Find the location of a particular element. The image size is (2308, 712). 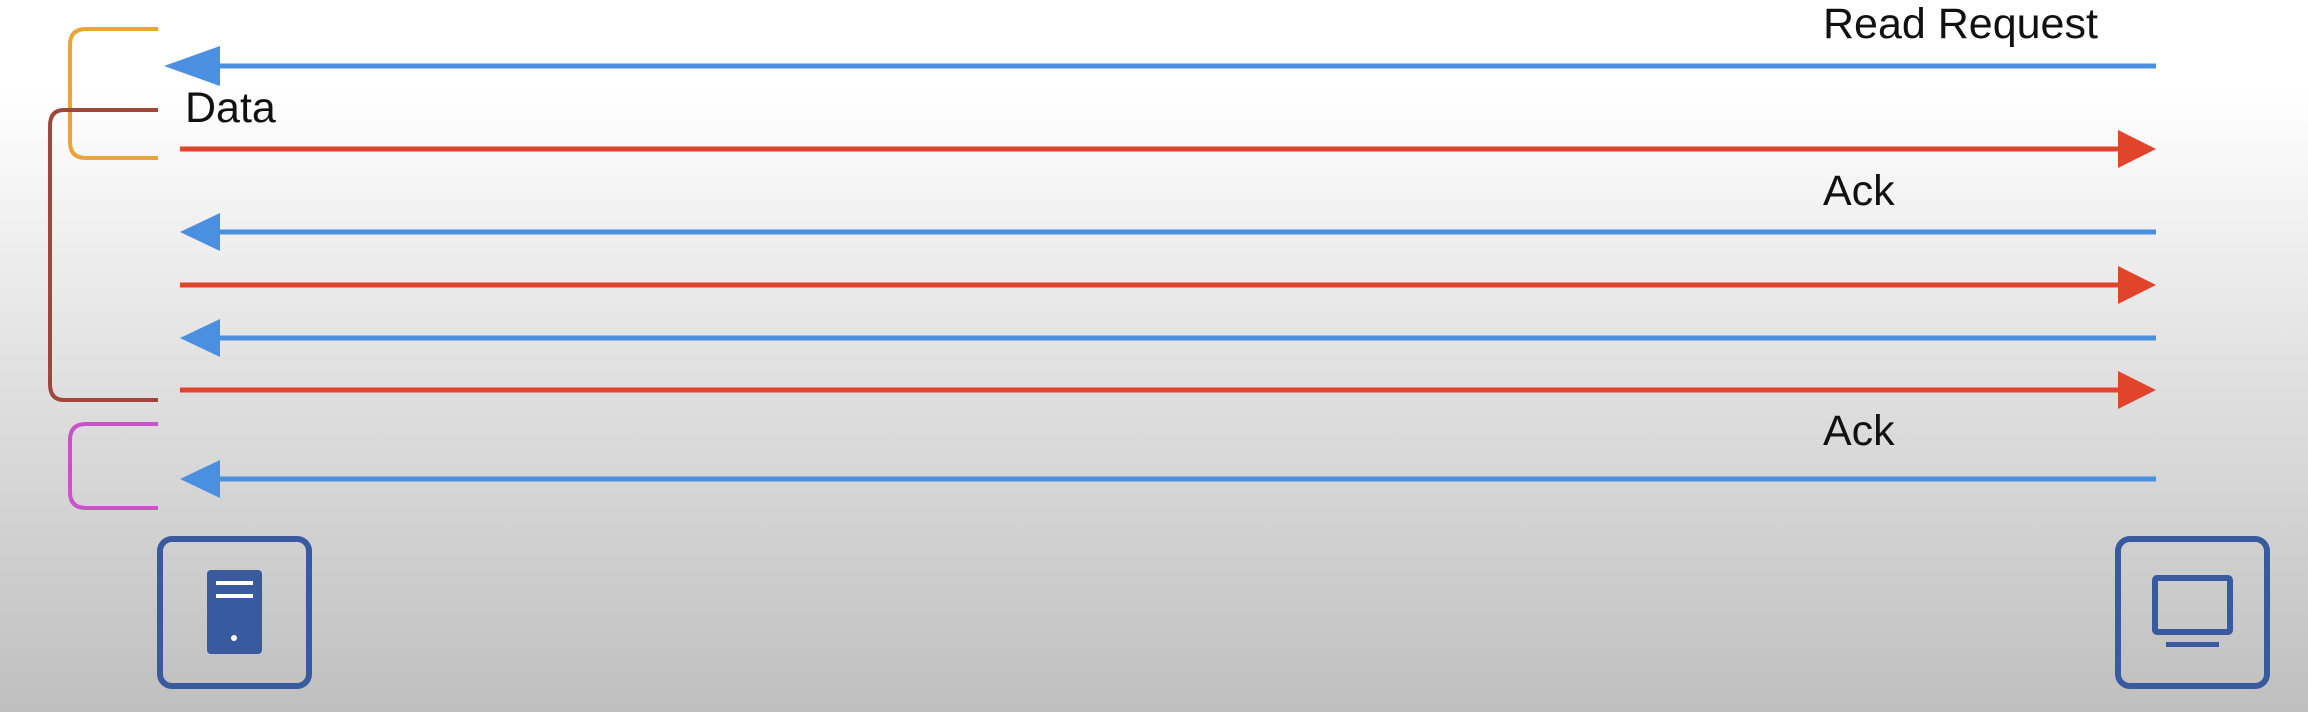

data-label: Data is located at coordinates (230, 108).